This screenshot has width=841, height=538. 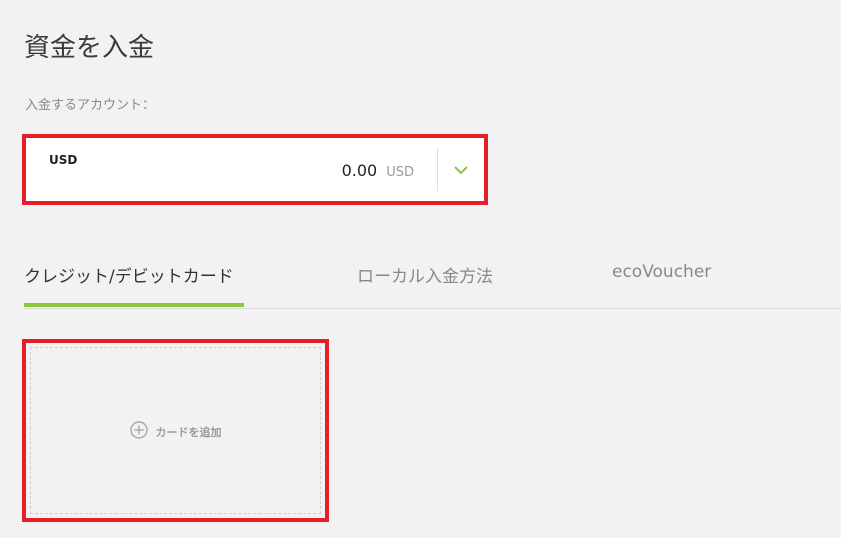 What do you see at coordinates (89, 48) in the screenshot?
I see `page-title: 資金を入金` at bounding box center [89, 48].